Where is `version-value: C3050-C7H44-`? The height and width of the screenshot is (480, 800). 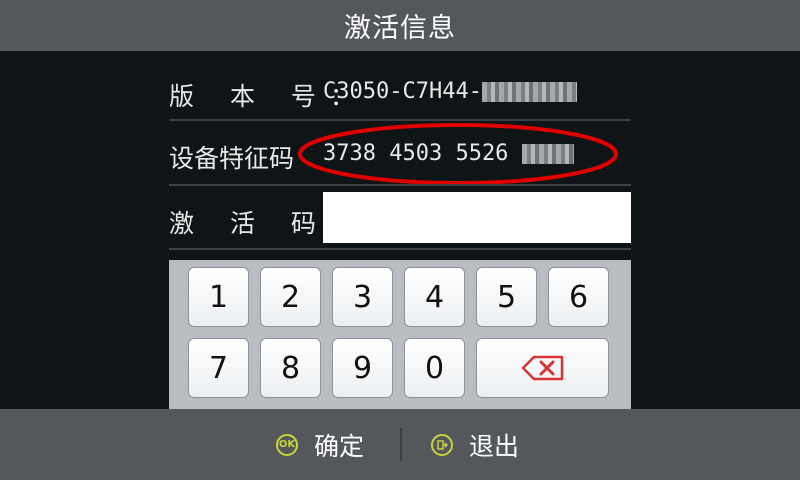 version-value: C3050-C7H44- is located at coordinates (450, 91).